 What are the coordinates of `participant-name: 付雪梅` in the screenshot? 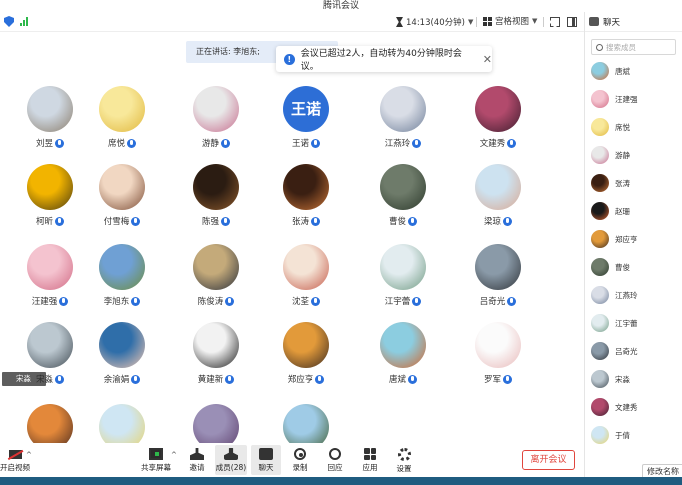 It's located at (122, 221).